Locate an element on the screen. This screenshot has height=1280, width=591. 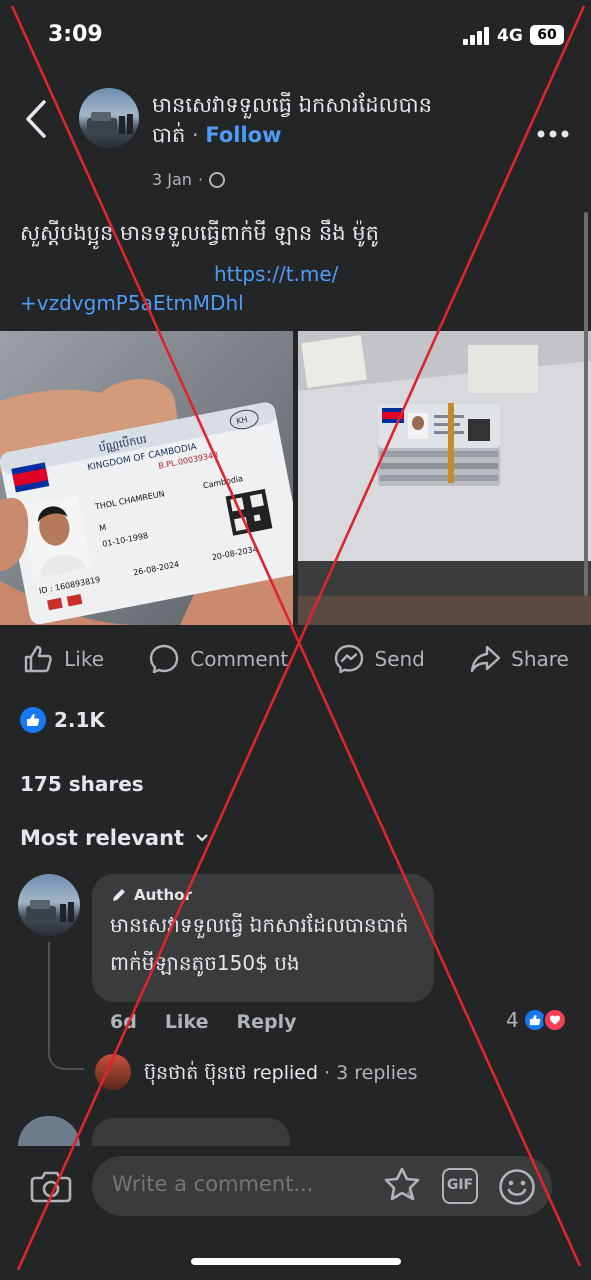
comment-sort-dropdown: Most relevant is located at coordinates (114, 838).